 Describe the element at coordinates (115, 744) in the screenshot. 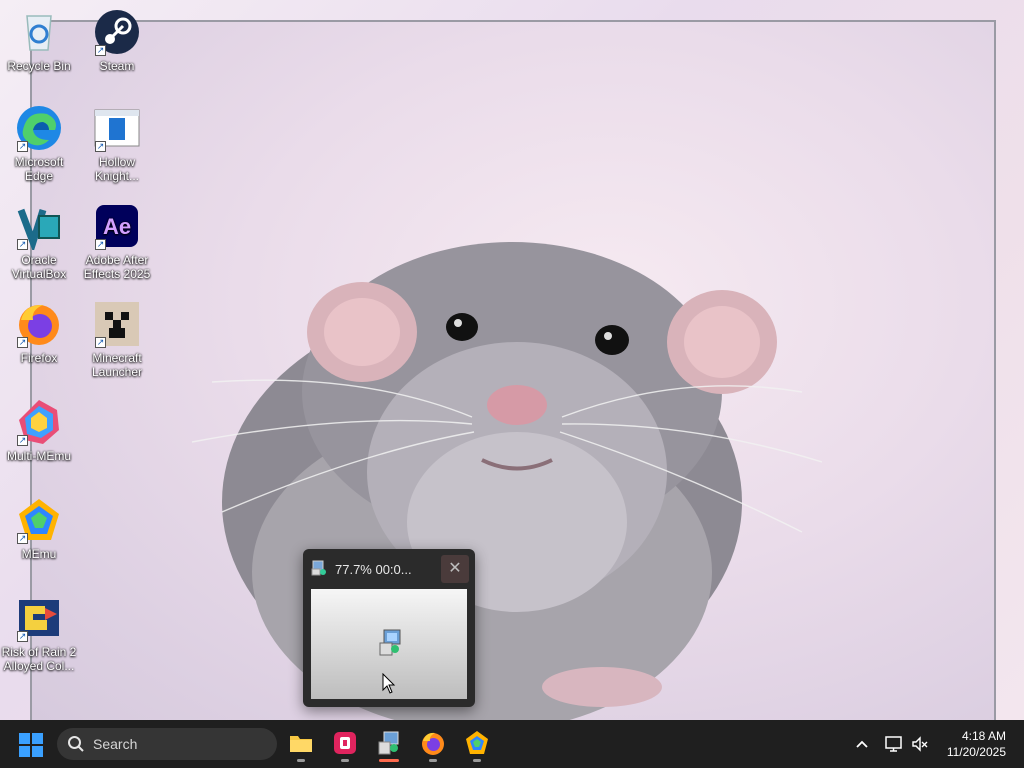

I see `search-placeholder: Search` at that location.